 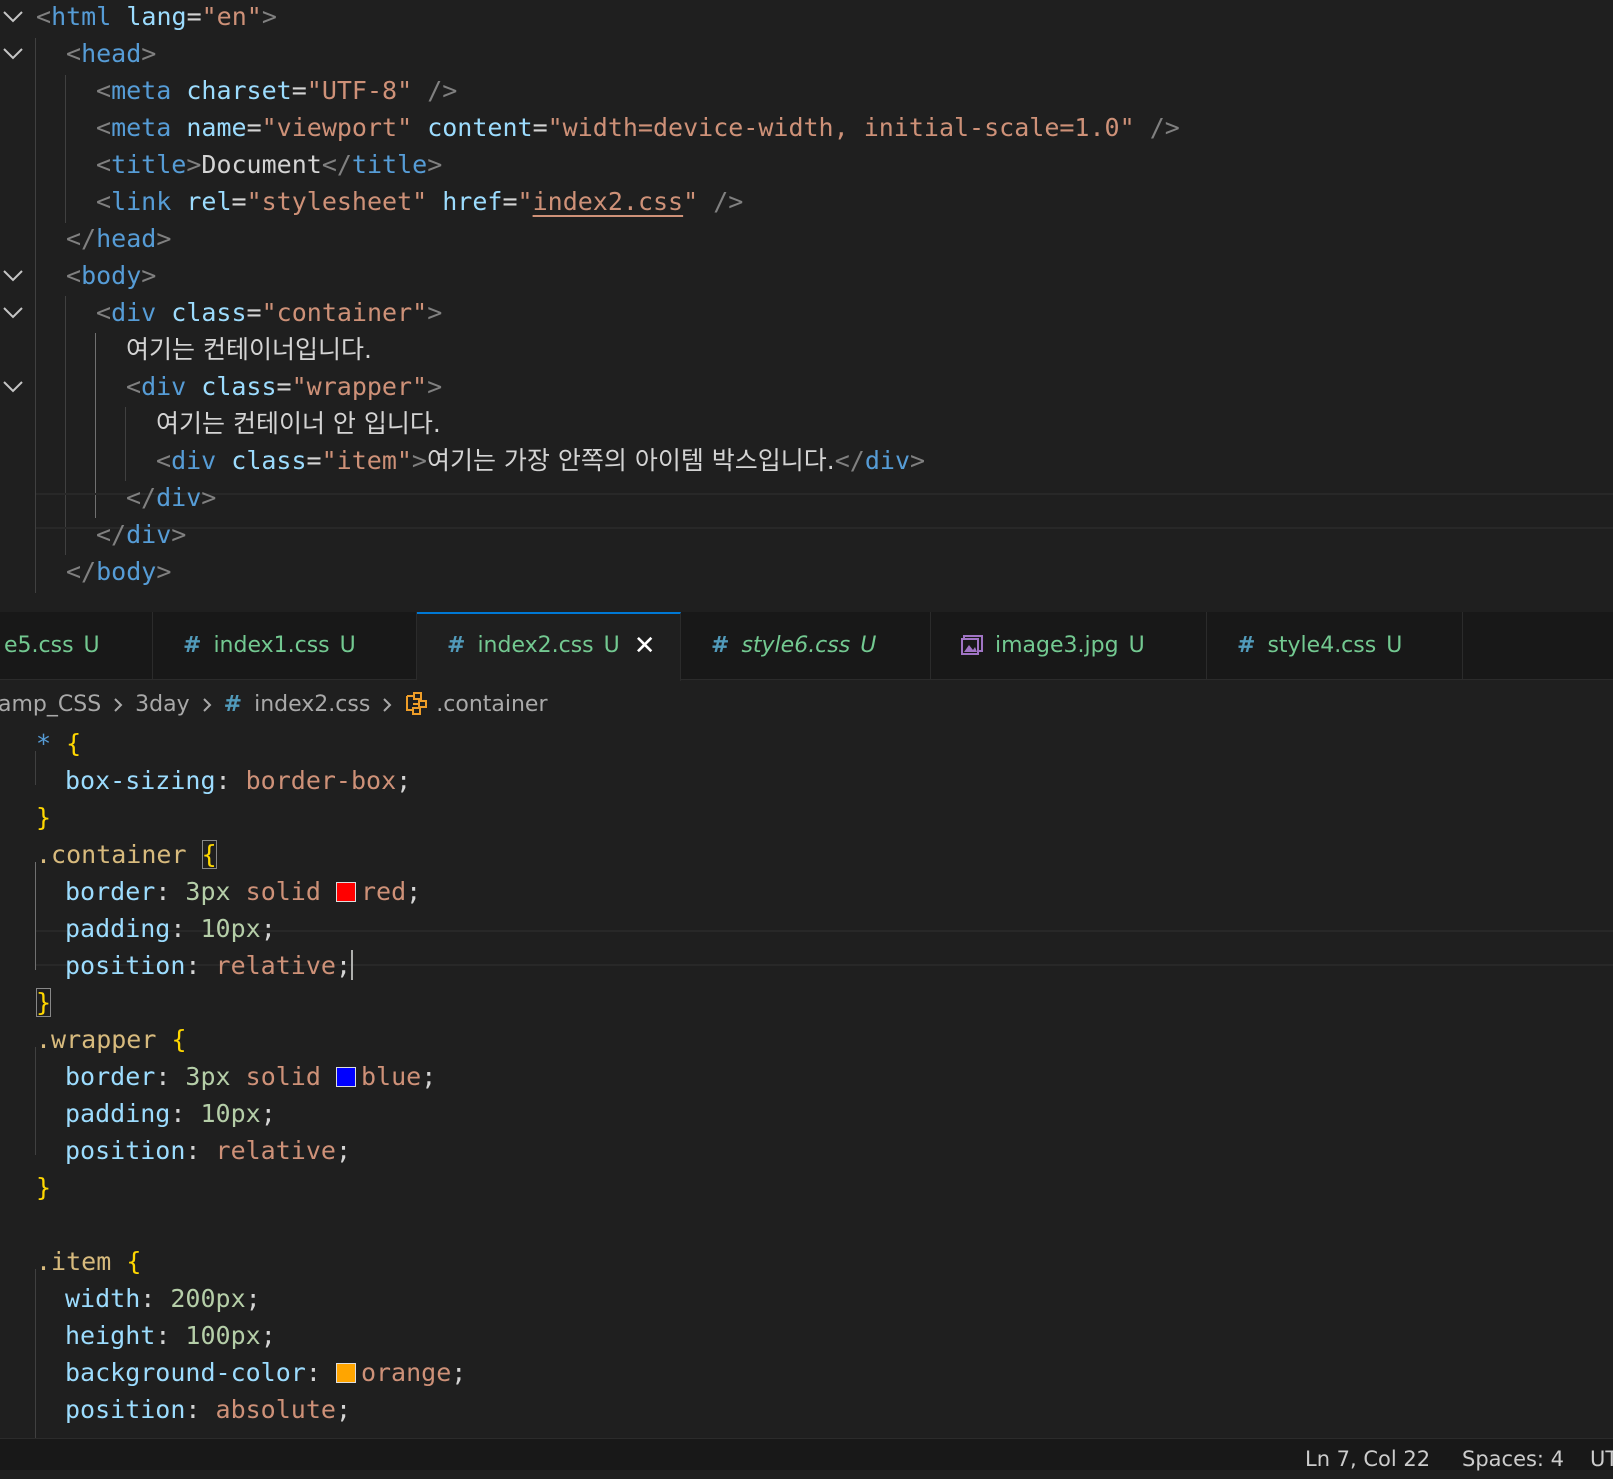 I want to click on css-code-line, so click(x=806, y=1225).